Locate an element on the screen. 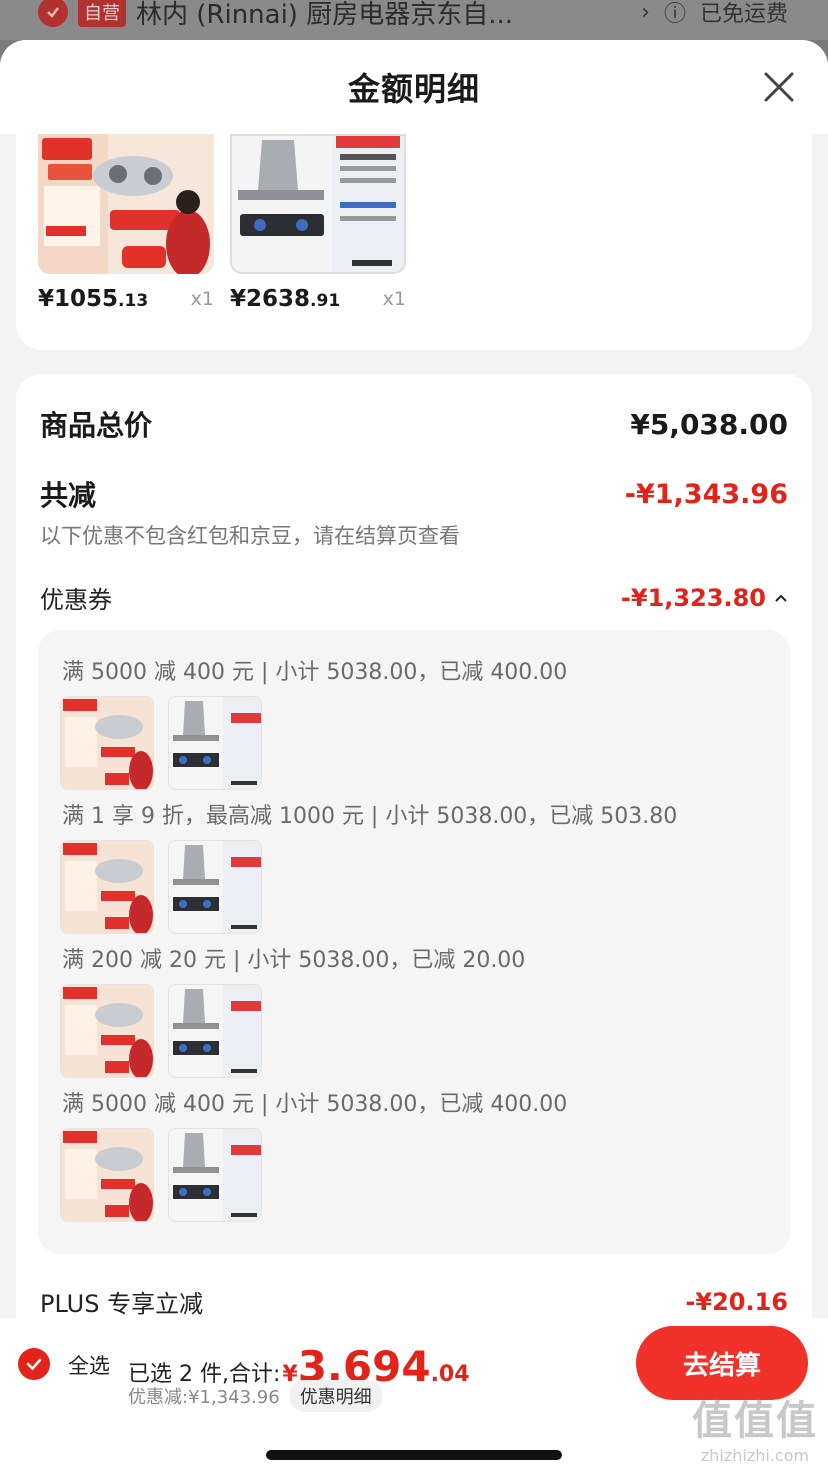 Image resolution: width=828 pixels, height=1475 pixels. watermark: 值值值 zhizhizhi.com is located at coordinates (755, 1426).